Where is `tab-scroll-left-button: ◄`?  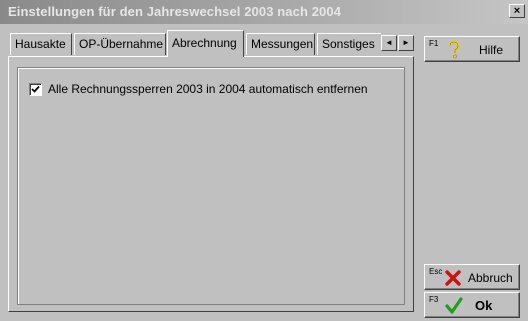
tab-scroll-left-button: ◄ is located at coordinates (389, 43).